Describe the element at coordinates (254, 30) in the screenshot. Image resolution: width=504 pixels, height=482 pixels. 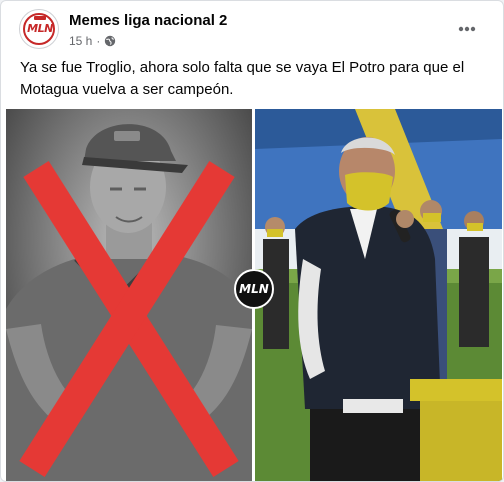
I see `post-header: MLN Memes liga nacional 2 15 h ·` at that location.